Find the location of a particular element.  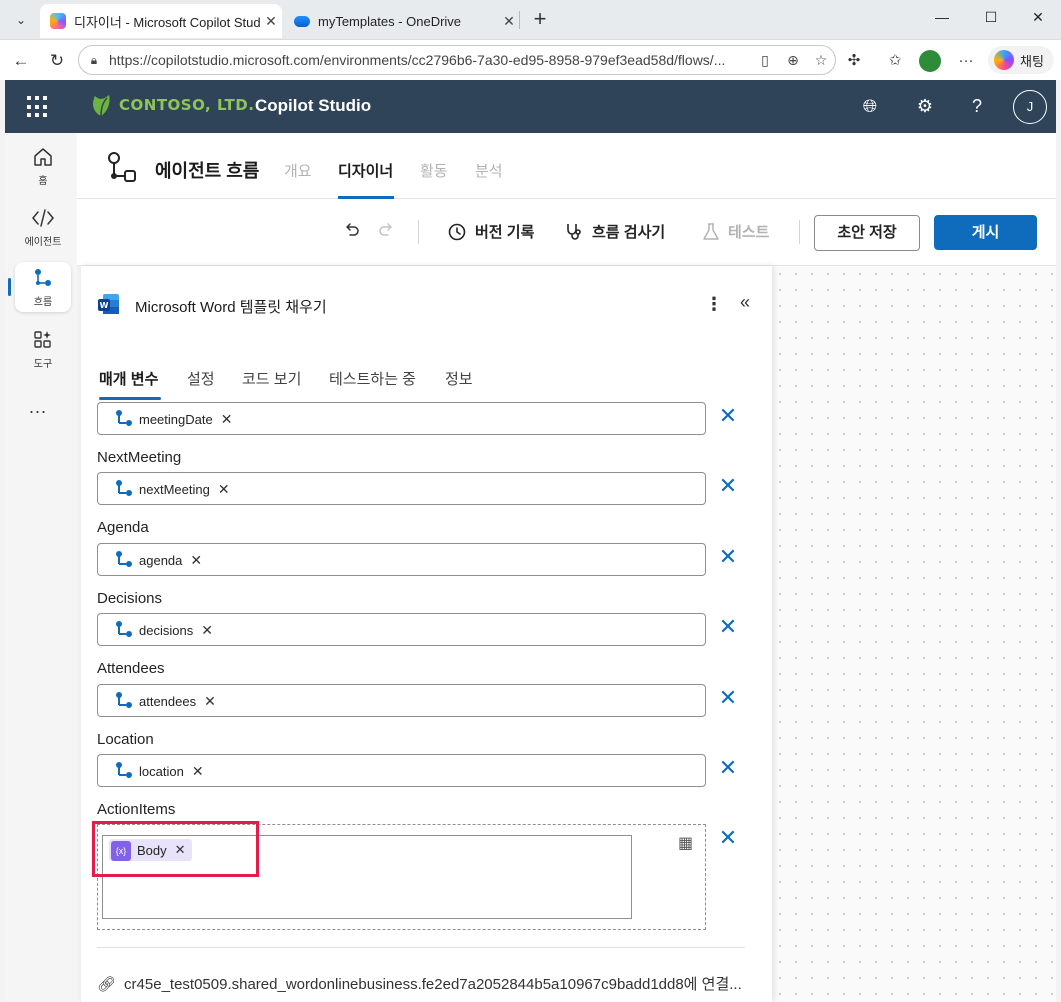

undo-button is located at coordinates (356, 229).